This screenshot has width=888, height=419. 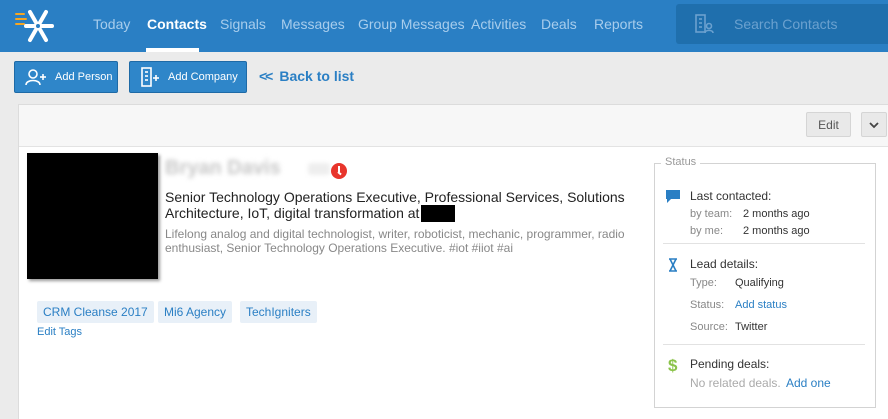 I want to click on search-box, so click(x=782, y=24).